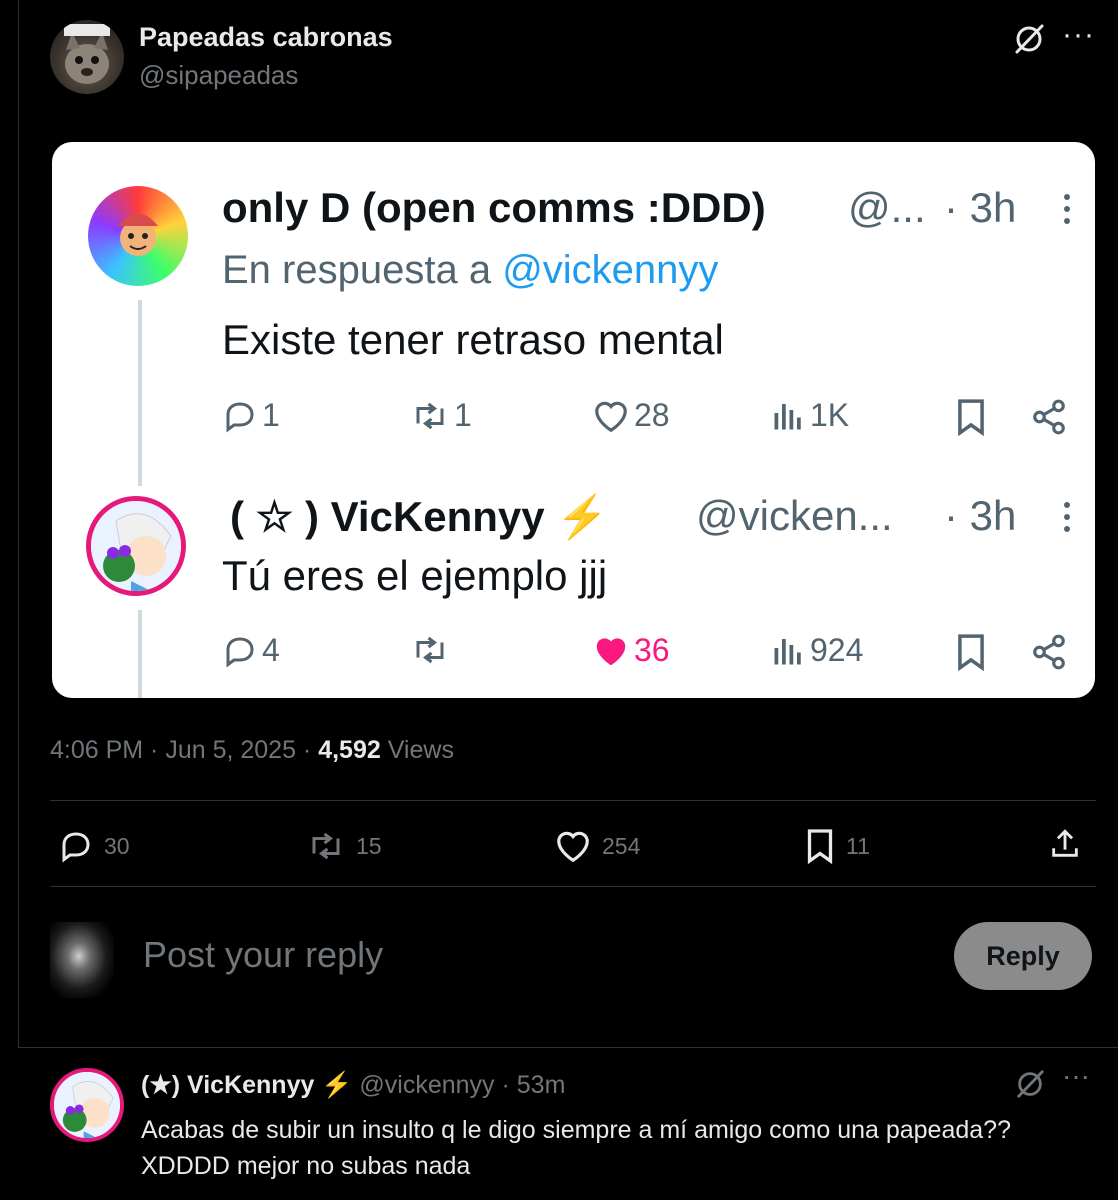 The width and height of the screenshot is (1118, 1200). What do you see at coordinates (263, 955) in the screenshot?
I see `reply-input: Post your reply` at bounding box center [263, 955].